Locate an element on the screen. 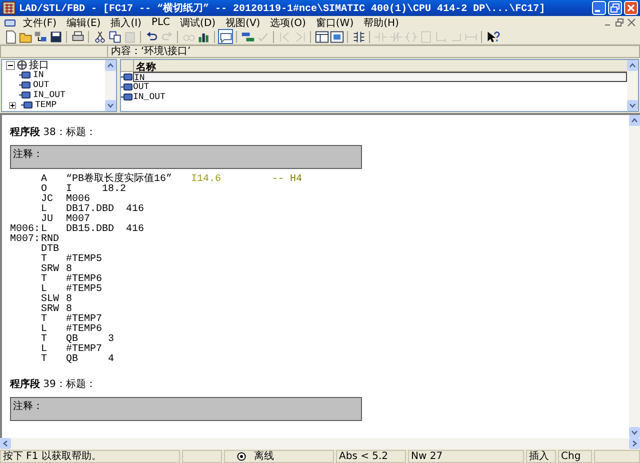 The image size is (640, 463). document-icon is located at coordinates (10, 23).